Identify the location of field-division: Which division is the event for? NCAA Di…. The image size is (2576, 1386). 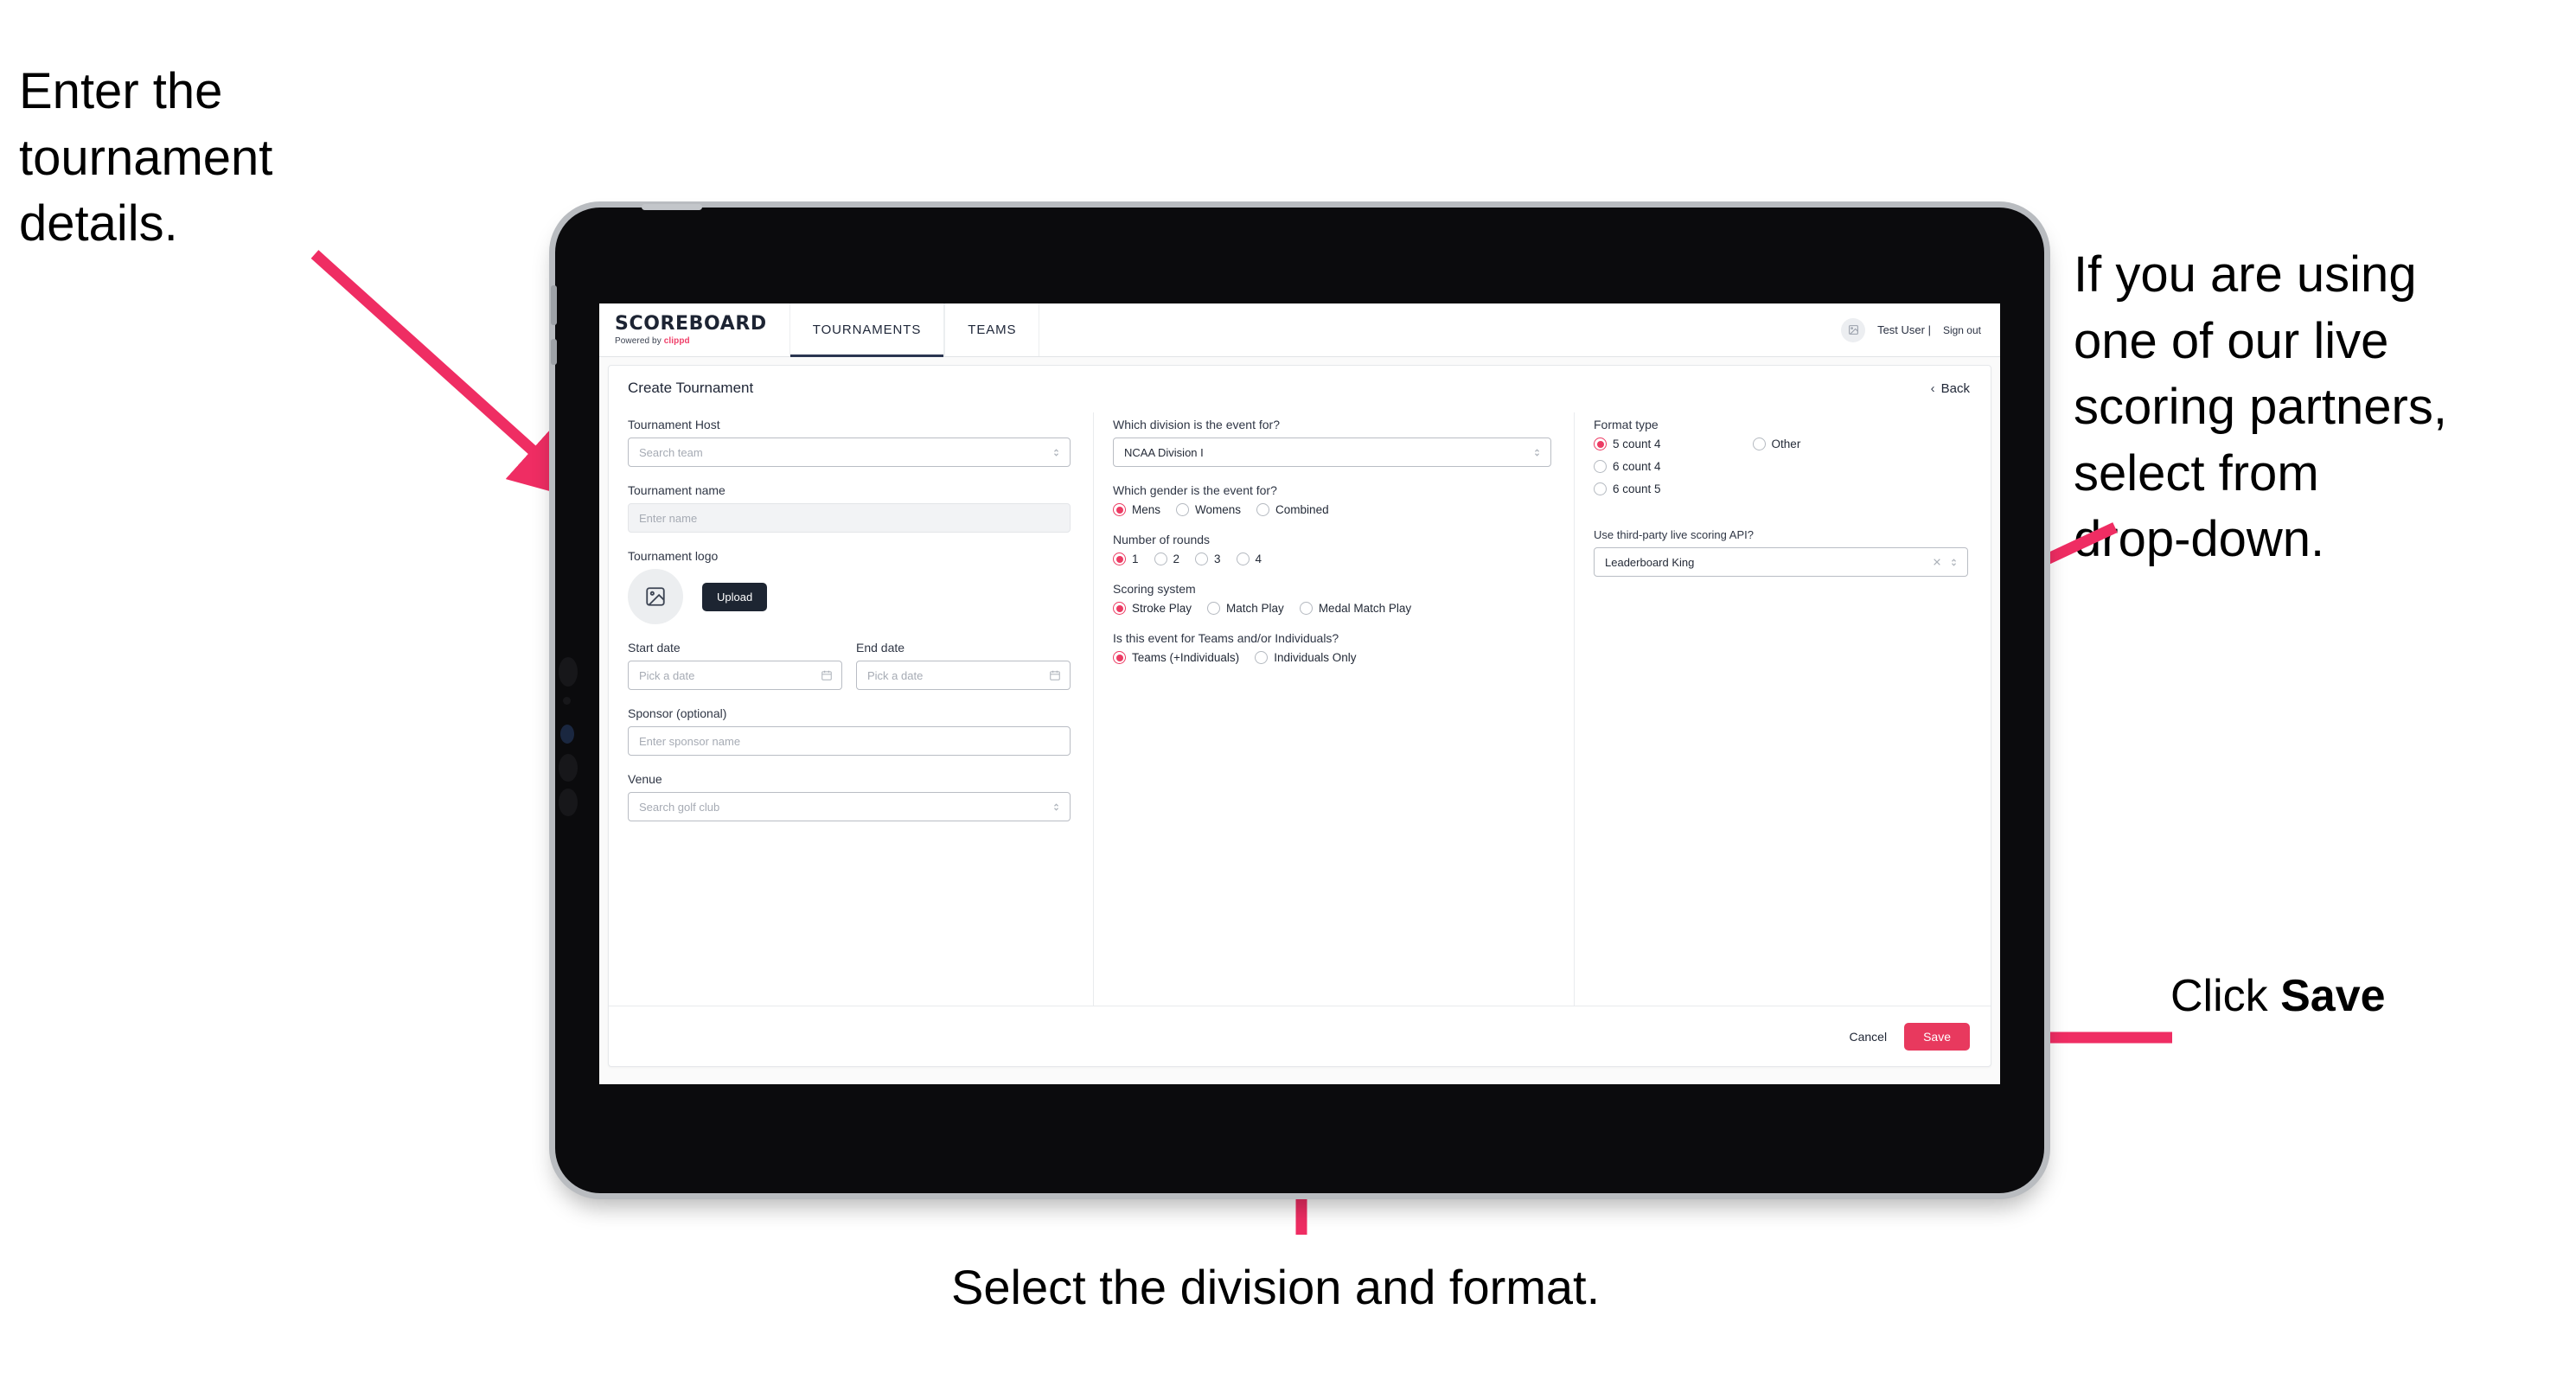
(1332, 443).